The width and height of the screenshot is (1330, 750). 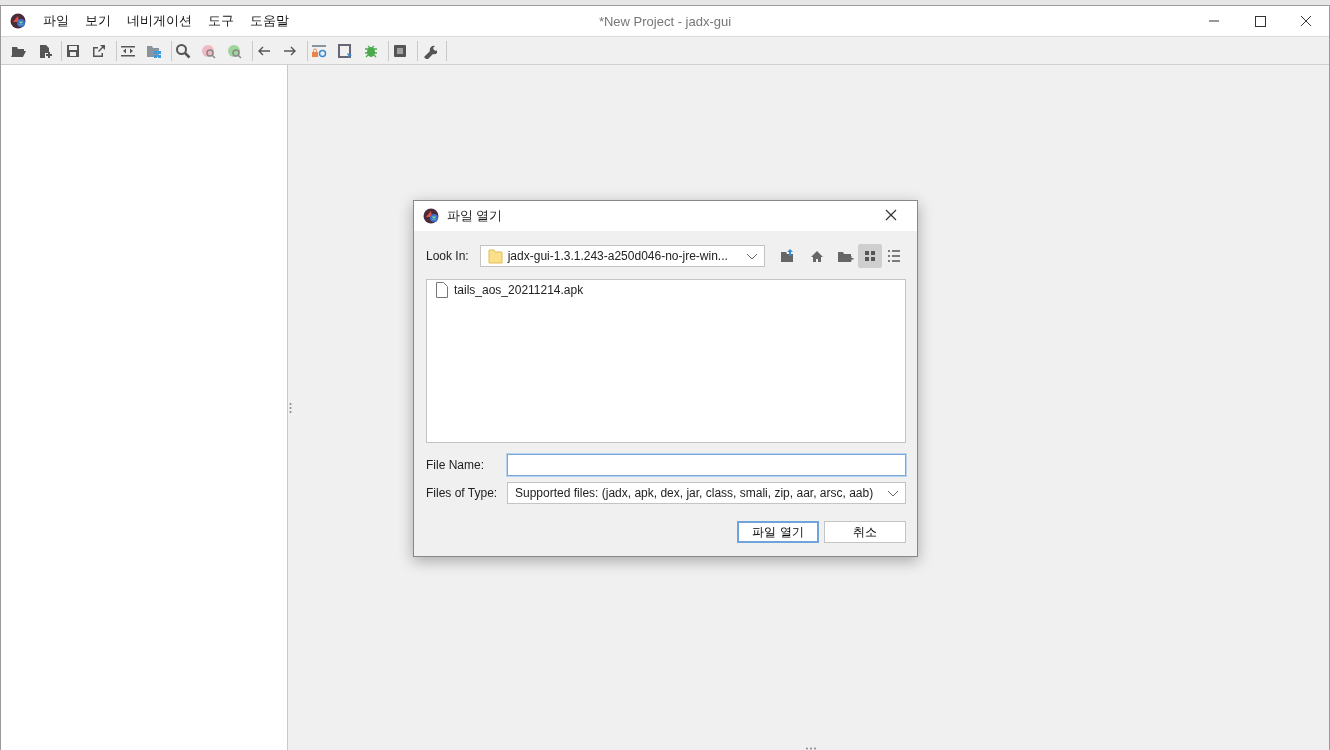 I want to click on window-title: *New Project - jadx-gui, so click(x=665, y=21).